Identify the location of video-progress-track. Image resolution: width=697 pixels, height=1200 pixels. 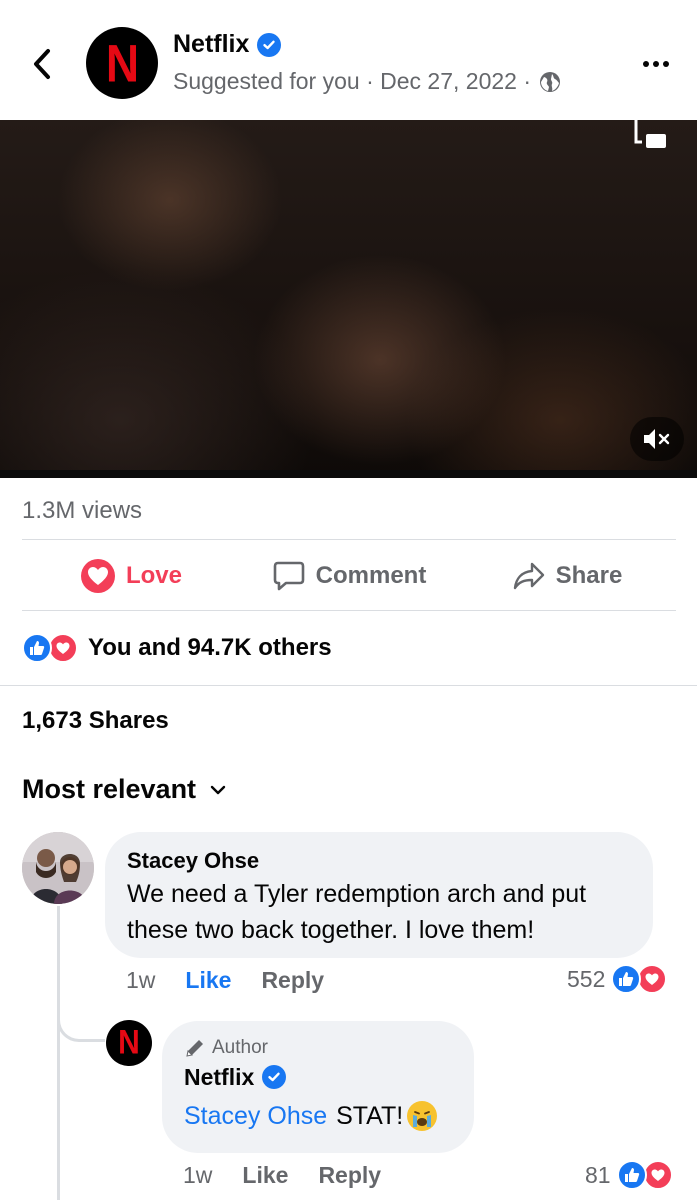
(348, 474).